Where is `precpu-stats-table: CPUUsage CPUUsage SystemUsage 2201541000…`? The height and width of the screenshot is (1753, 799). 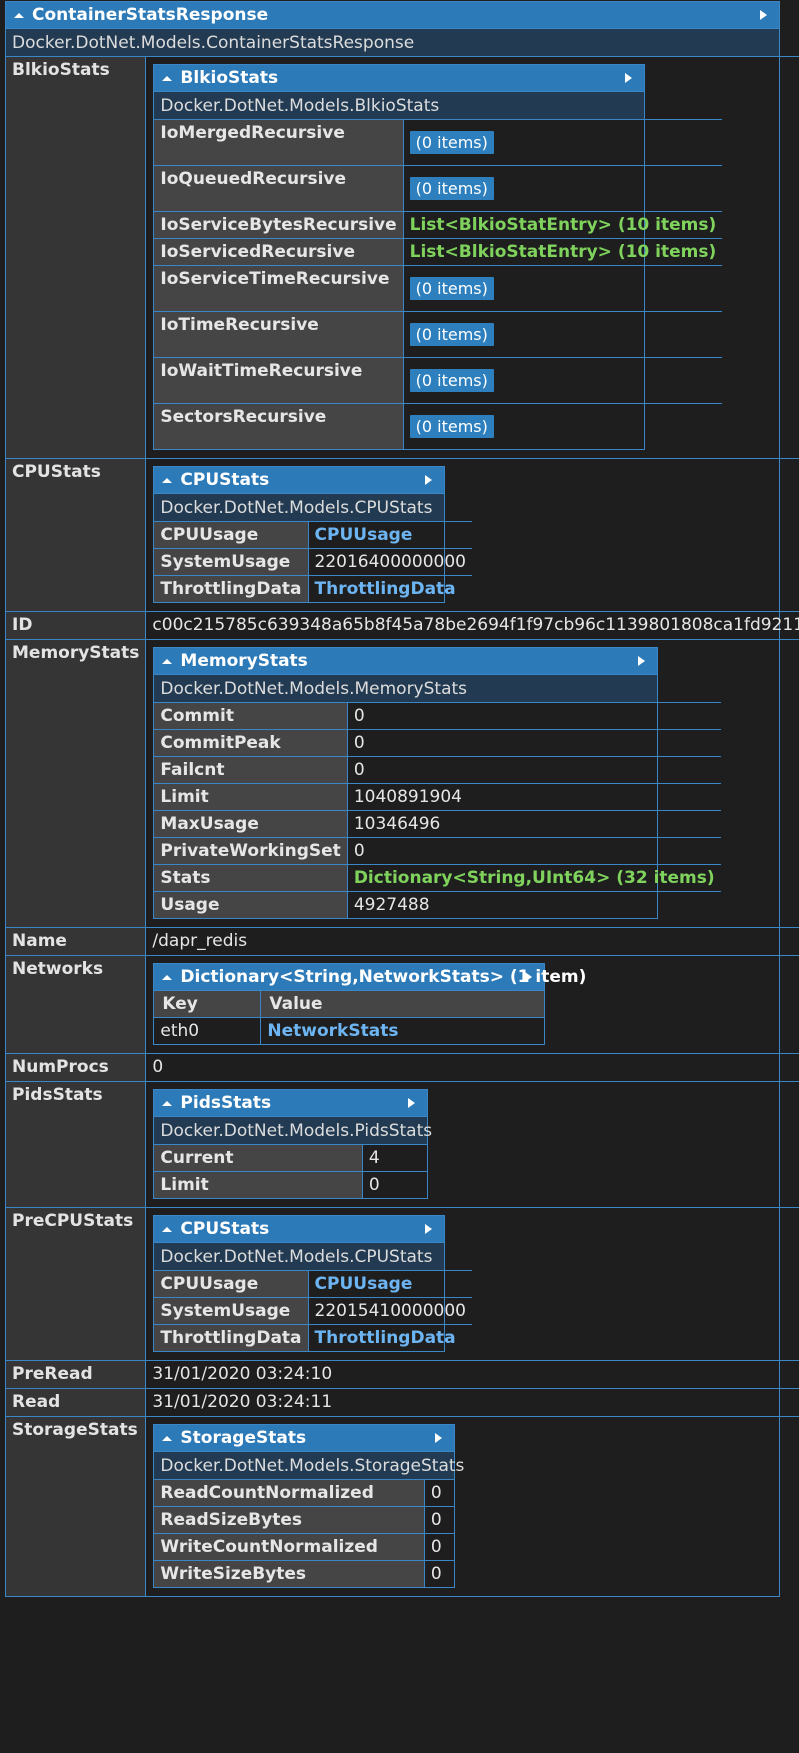
precpu-stats-table: CPUUsage CPUUsage SystemUsage 2201541000… is located at coordinates (313, 1310).